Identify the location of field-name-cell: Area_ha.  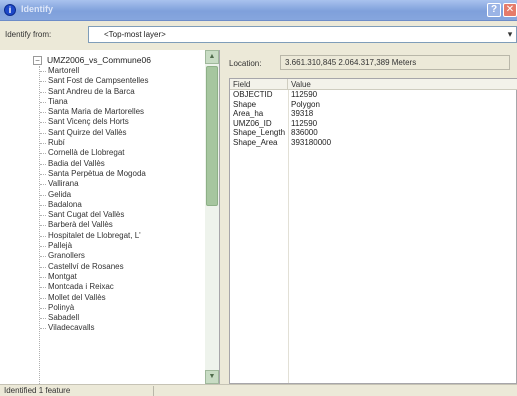
(248, 113).